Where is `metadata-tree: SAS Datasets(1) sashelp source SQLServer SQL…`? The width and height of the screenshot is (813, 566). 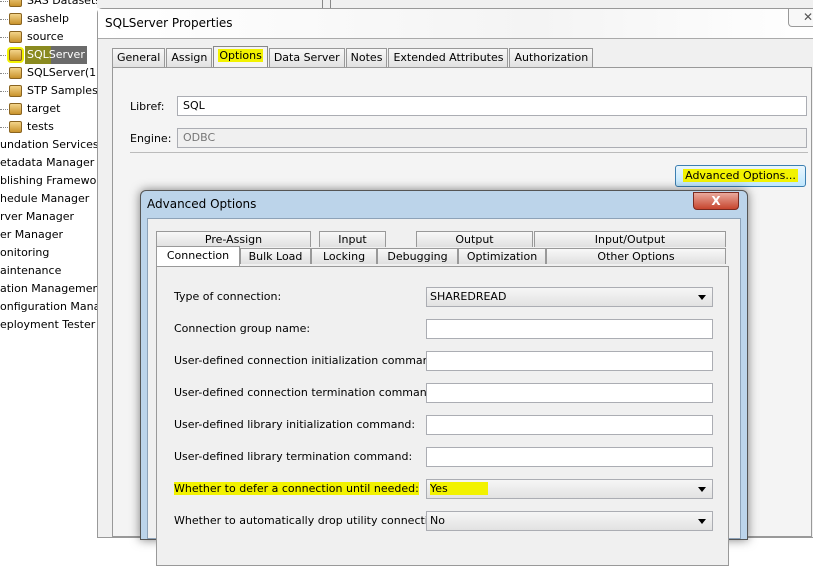 metadata-tree: SAS Datasets(1) sashelp source SQLServer SQL… is located at coordinates (48, 262).